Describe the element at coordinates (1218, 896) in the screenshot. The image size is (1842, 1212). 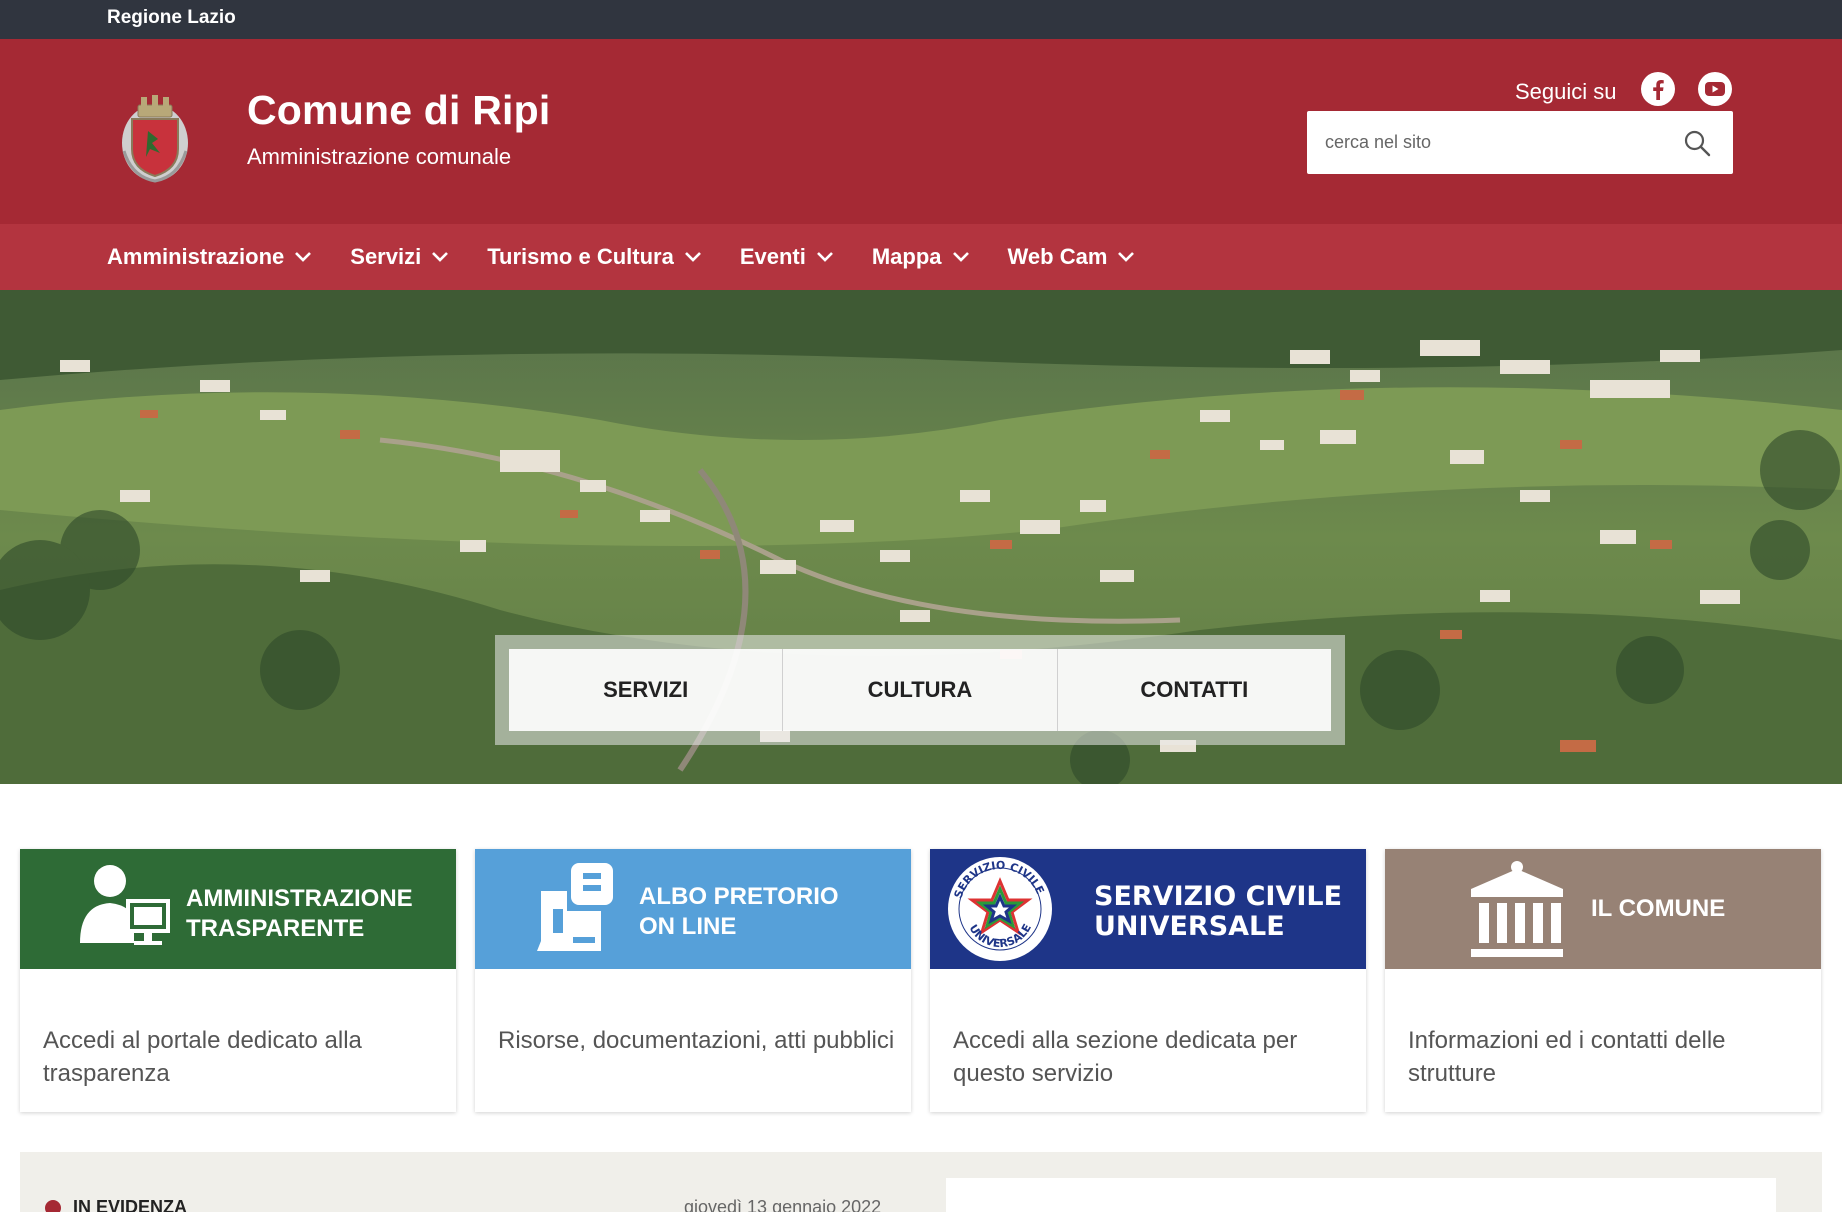
I see `card-title-line: SERVIZIO CIVILE` at that location.